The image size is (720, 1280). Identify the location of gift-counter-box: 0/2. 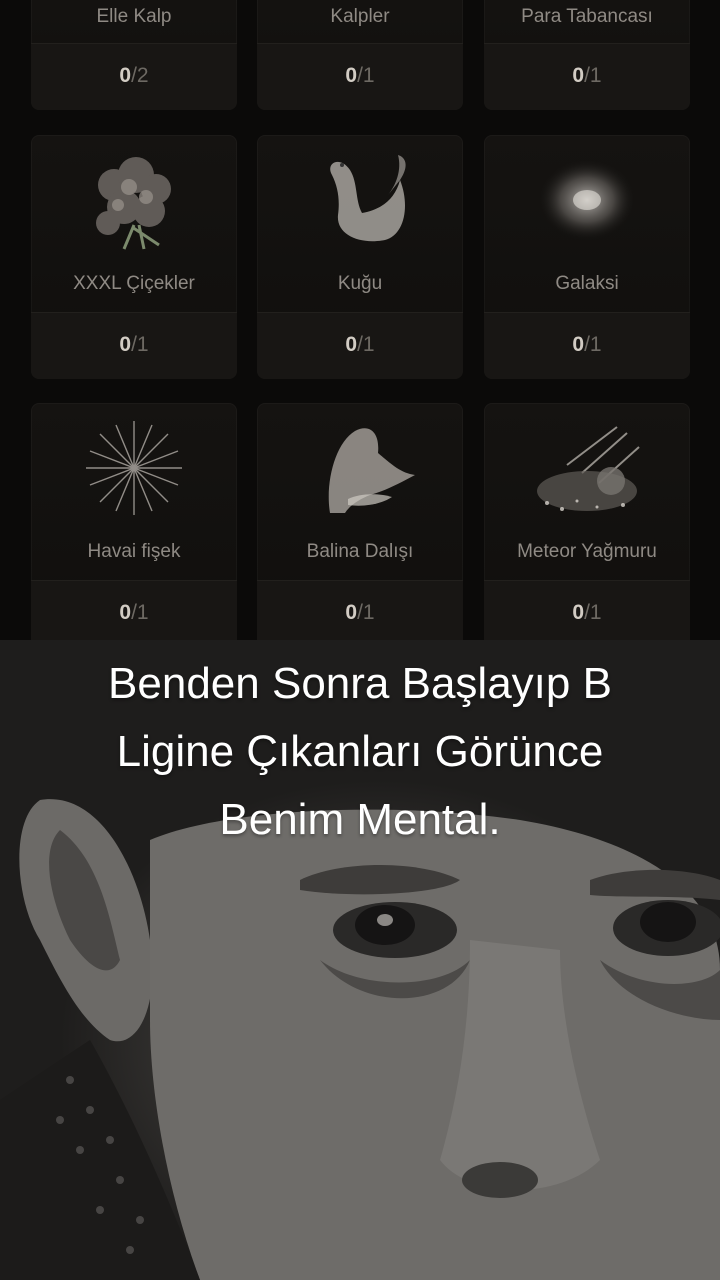
(134, 76).